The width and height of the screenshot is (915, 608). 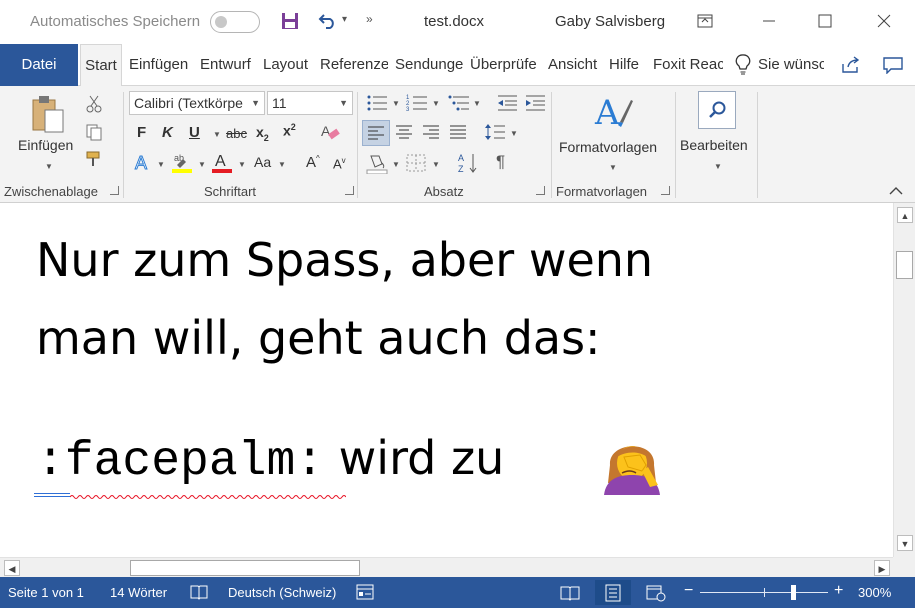 What do you see at coordinates (904, 265) in the screenshot?
I see `vertical-scroll-thumb` at bounding box center [904, 265].